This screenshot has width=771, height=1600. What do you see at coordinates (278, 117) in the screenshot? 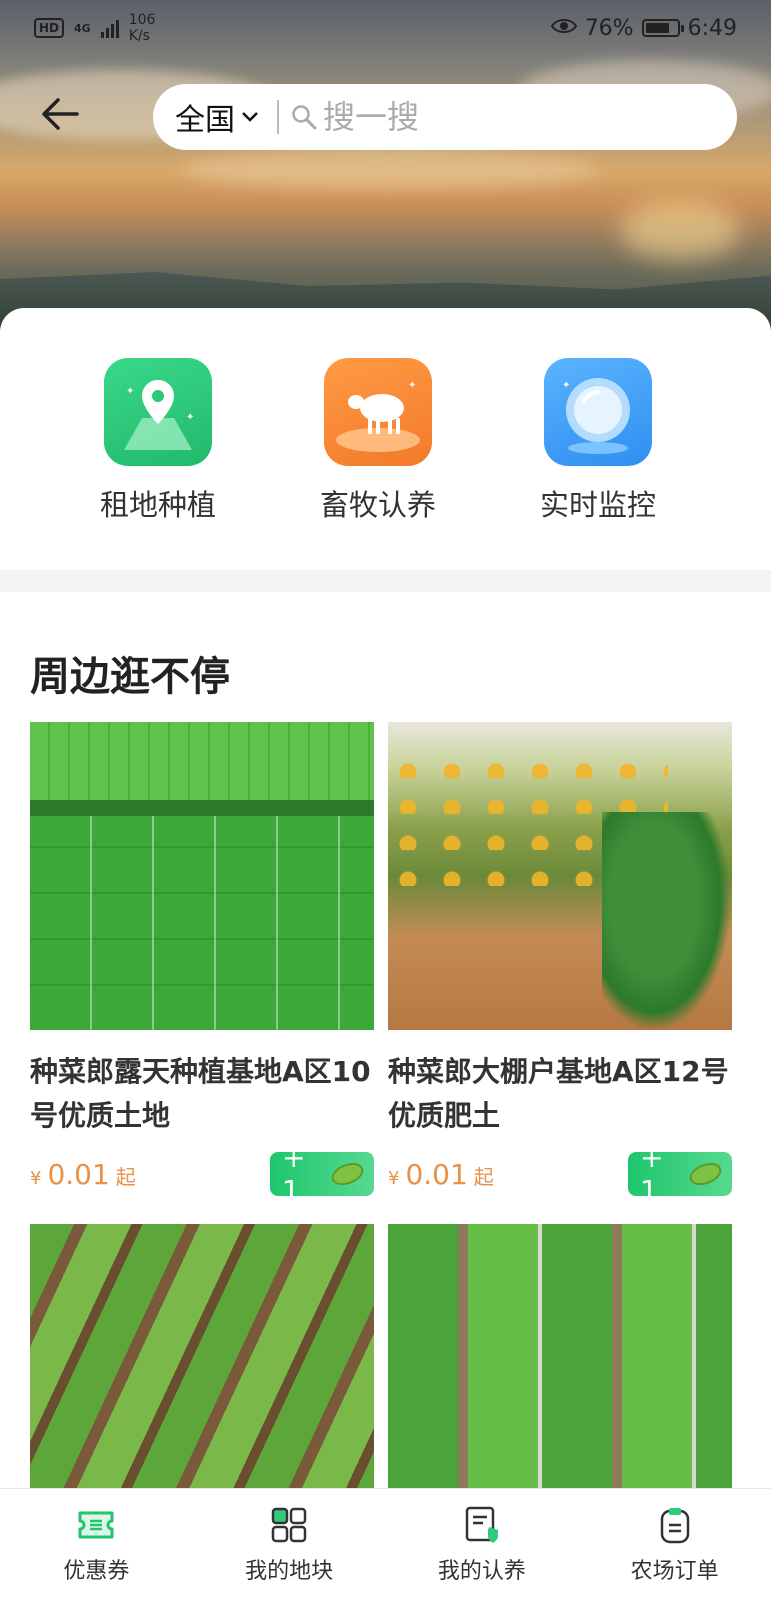
I see `search-divider` at bounding box center [278, 117].